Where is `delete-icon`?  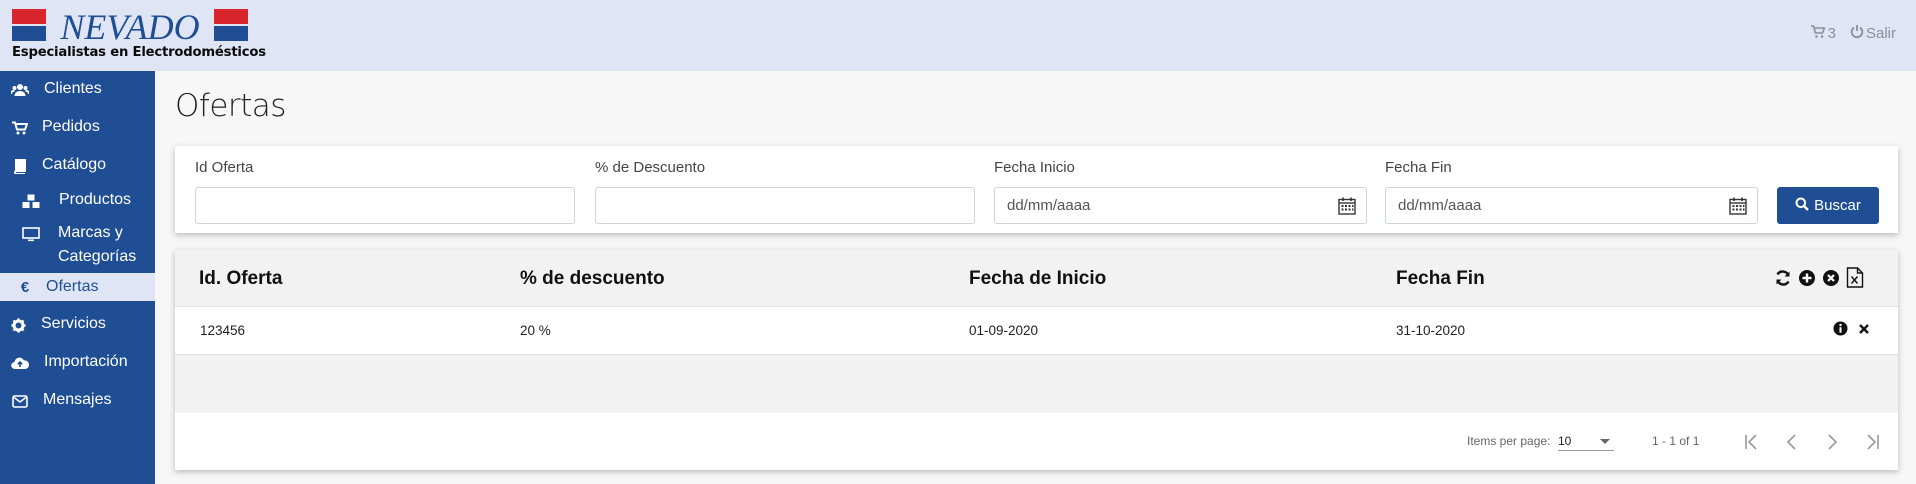
delete-icon is located at coordinates (1864, 329).